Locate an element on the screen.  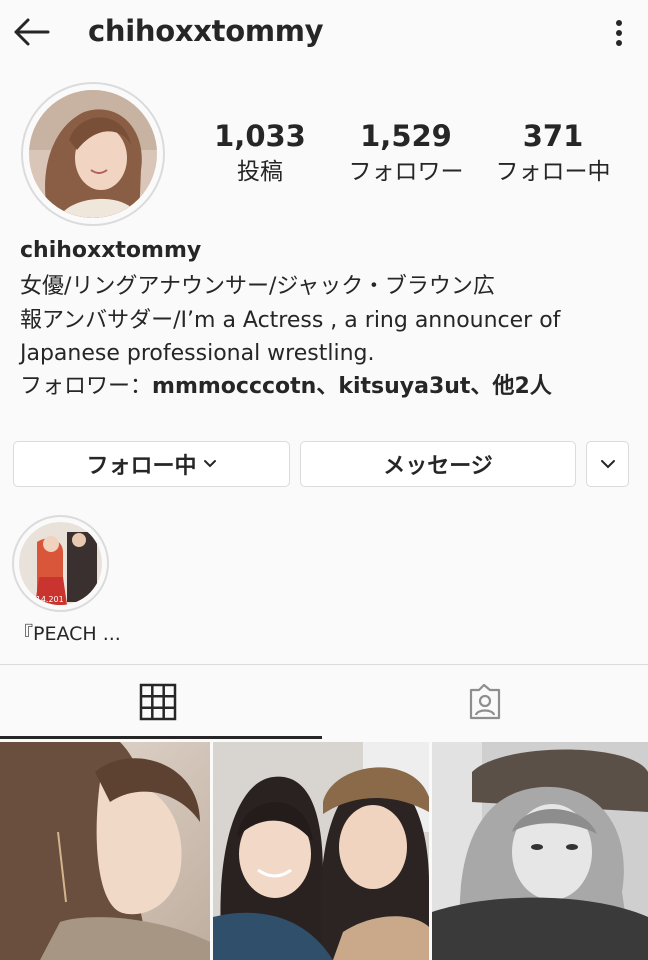
tagged-person-icon is located at coordinates (485, 701).